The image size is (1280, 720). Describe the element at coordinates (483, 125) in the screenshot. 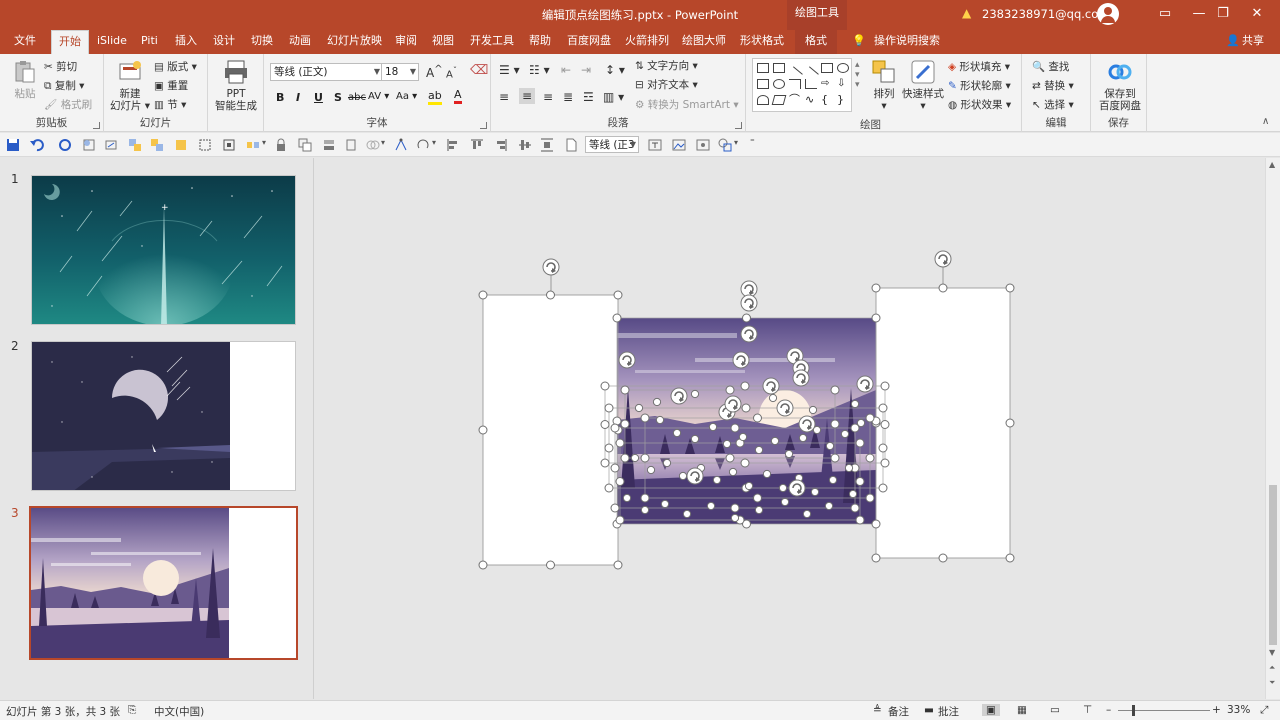

I see `font-launcher` at that location.